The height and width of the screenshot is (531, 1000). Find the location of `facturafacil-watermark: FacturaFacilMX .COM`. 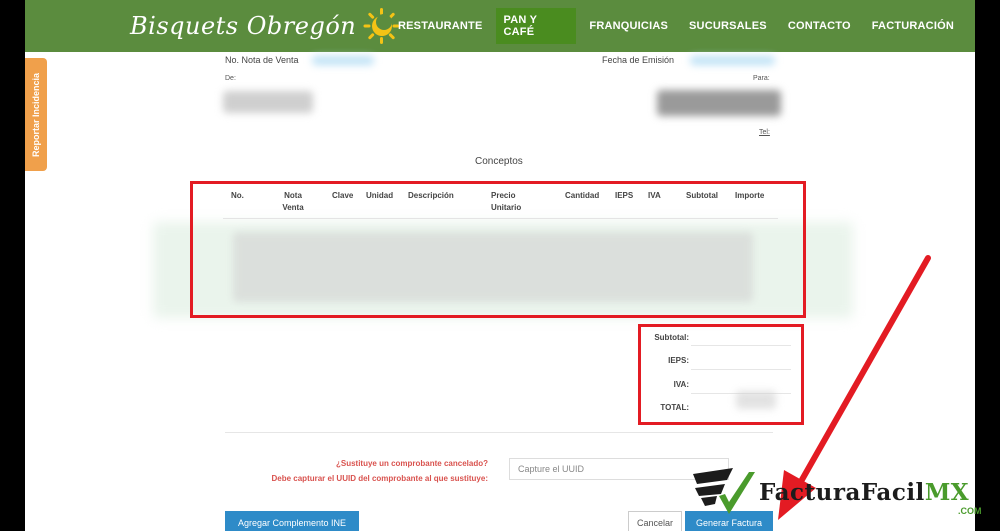

facturafacil-watermark: FacturaFacilMX .COM is located at coordinates (843, 495).